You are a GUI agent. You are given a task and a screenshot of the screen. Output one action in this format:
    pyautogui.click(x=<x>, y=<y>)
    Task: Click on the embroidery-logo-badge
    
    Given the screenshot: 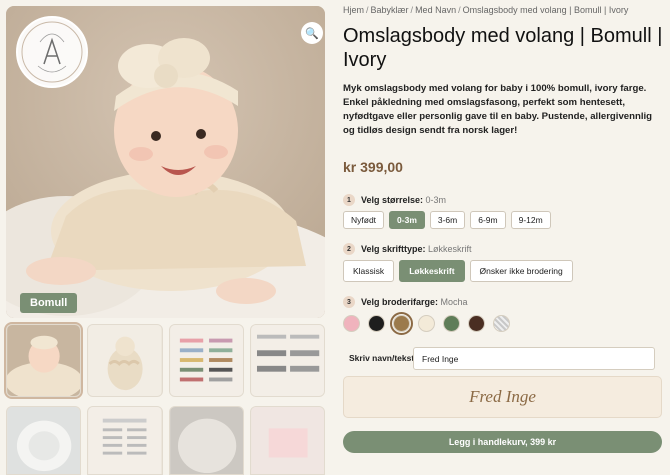 What is the action you would take?
    pyautogui.click(x=52, y=52)
    